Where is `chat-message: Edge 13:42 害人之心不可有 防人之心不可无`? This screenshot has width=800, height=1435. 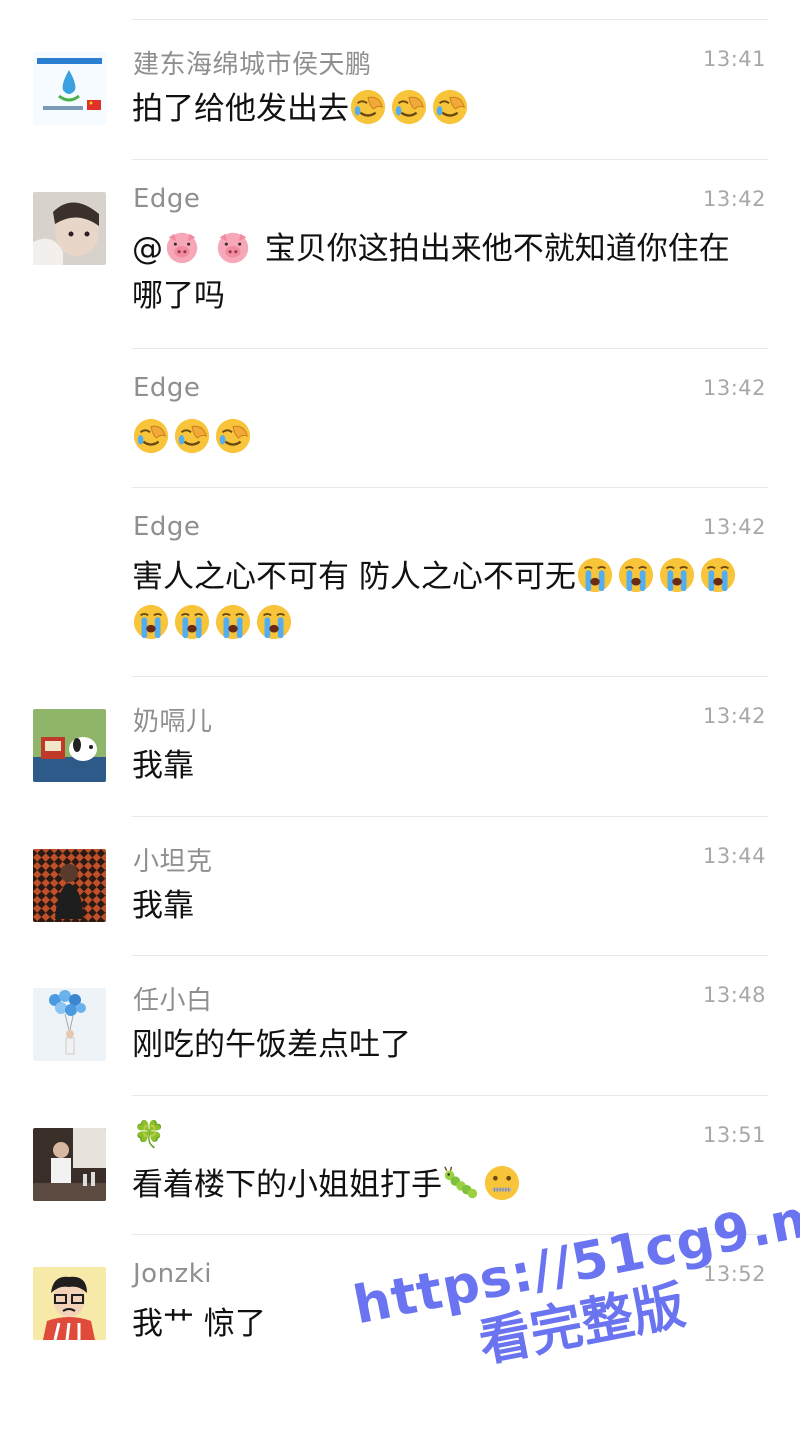 chat-message: Edge 13:42 害人之心不可有 防人之心不可无 is located at coordinates (400, 562).